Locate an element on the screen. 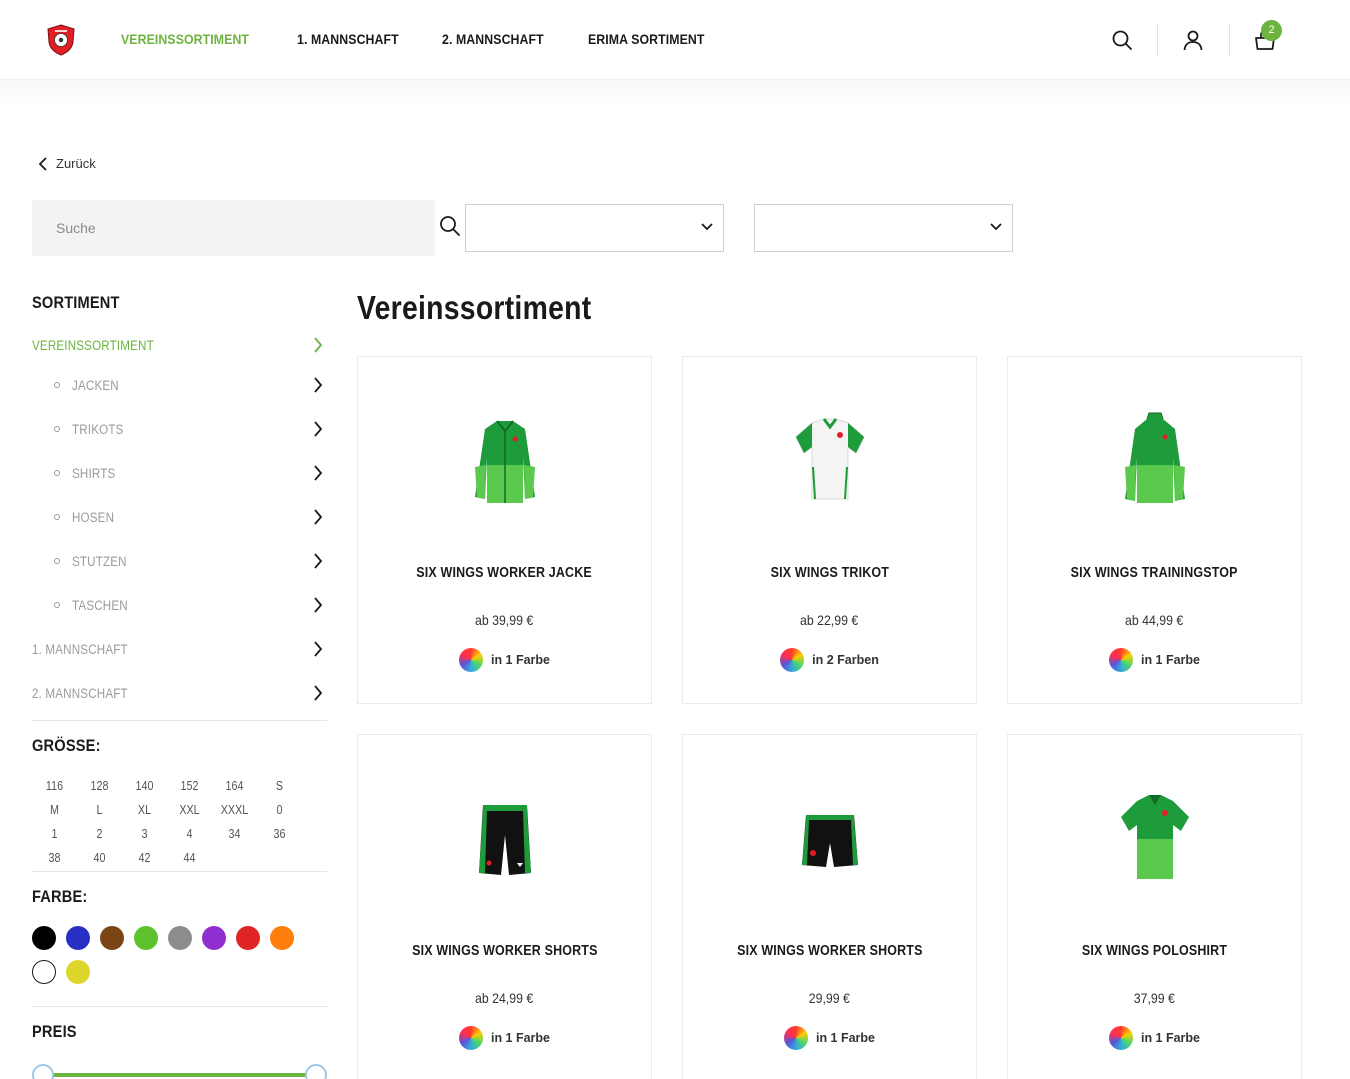 The width and height of the screenshot is (1350, 1079). color-swatch-black is located at coordinates (44, 938).